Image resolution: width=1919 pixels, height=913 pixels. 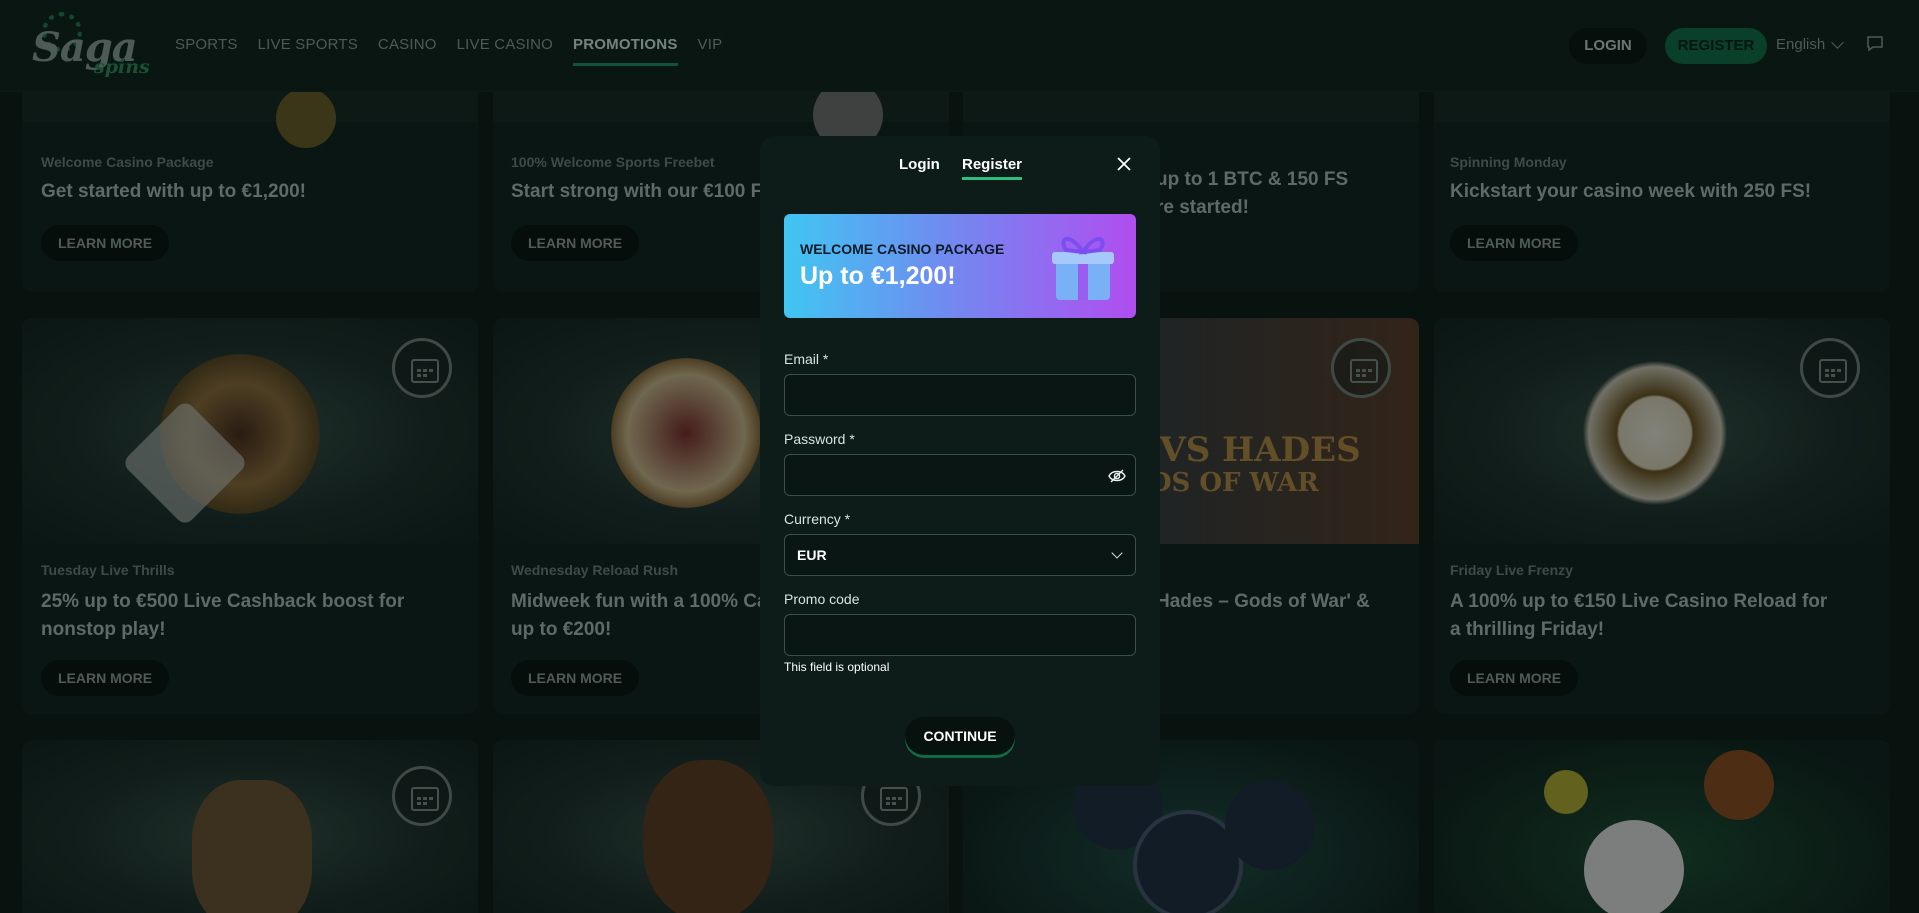 I want to click on promo-label: Promo code, so click(x=822, y=599).